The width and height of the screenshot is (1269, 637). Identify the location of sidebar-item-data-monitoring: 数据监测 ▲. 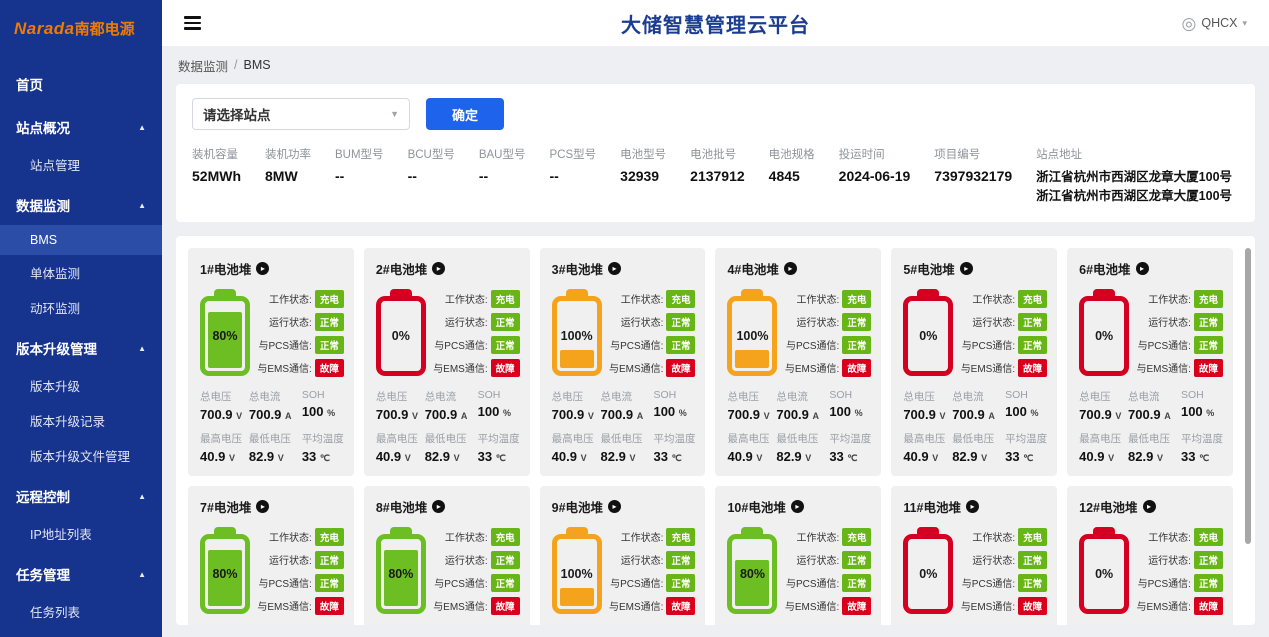
(81, 205).